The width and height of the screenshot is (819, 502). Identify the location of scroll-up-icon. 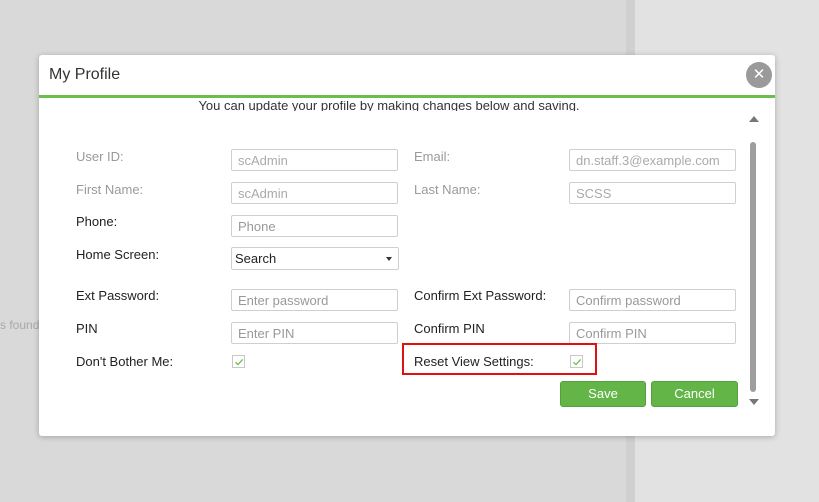
(754, 119).